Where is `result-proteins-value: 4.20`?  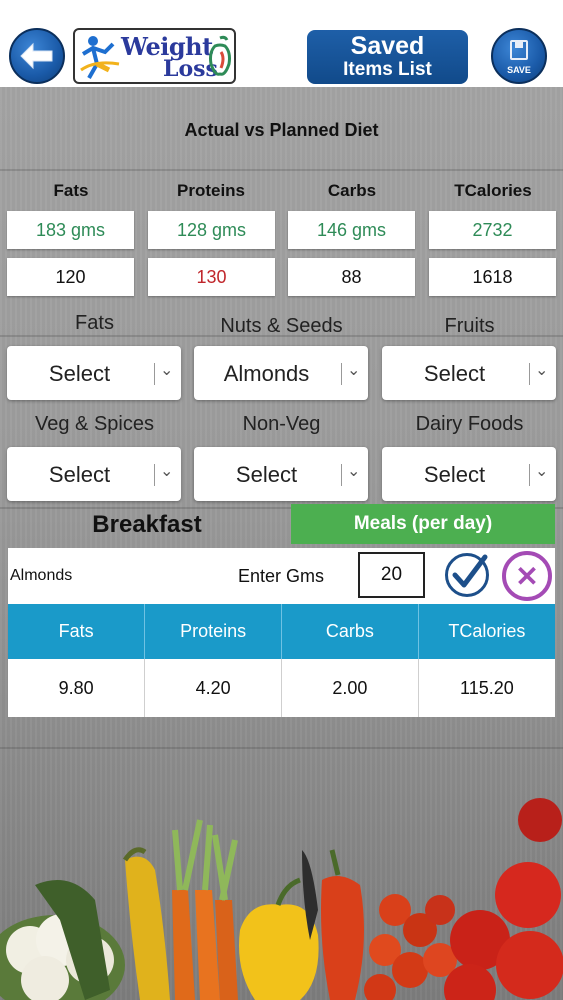
result-proteins-value: 4.20 is located at coordinates (213, 688).